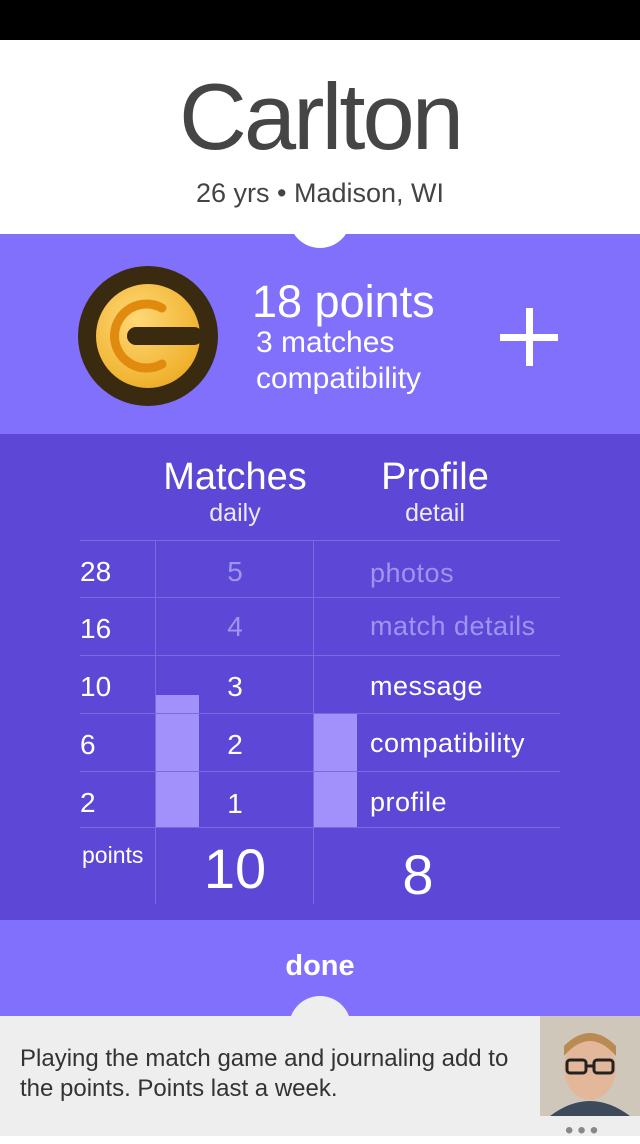 The width and height of the screenshot is (640, 1144). Describe the element at coordinates (148, 336) in the screenshot. I see `coin-badge-icon` at that location.